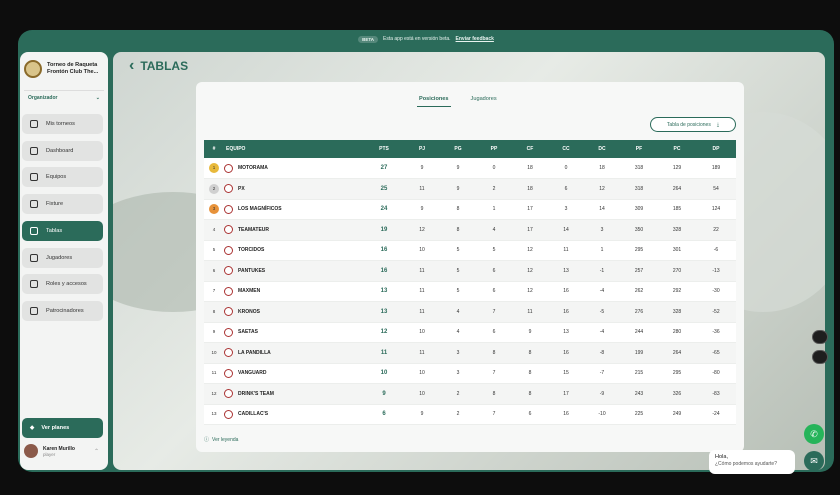 The width and height of the screenshot is (840, 495). What do you see at coordinates (566, 332) in the screenshot?
I see `stat-cell-cc: 13` at bounding box center [566, 332].